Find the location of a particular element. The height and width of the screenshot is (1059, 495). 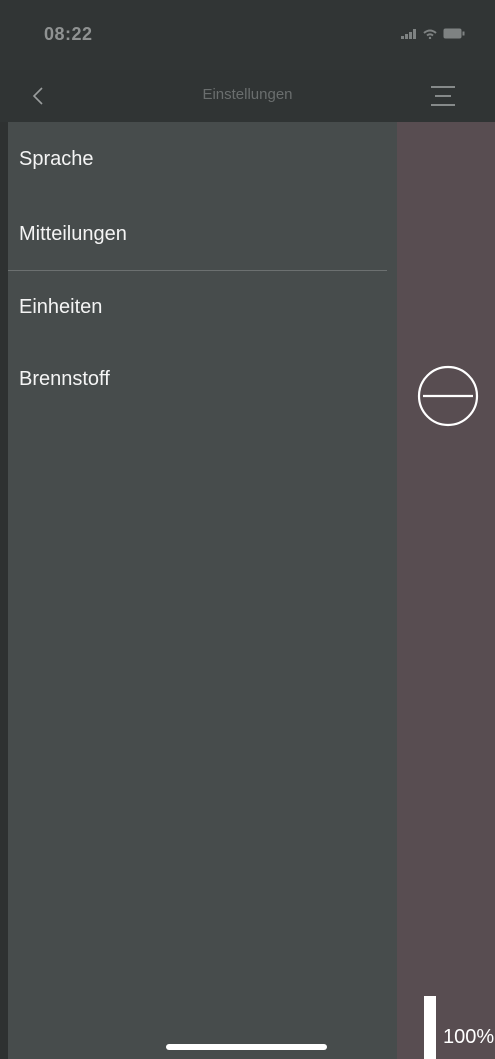

back-button is located at coordinates (40, 96).